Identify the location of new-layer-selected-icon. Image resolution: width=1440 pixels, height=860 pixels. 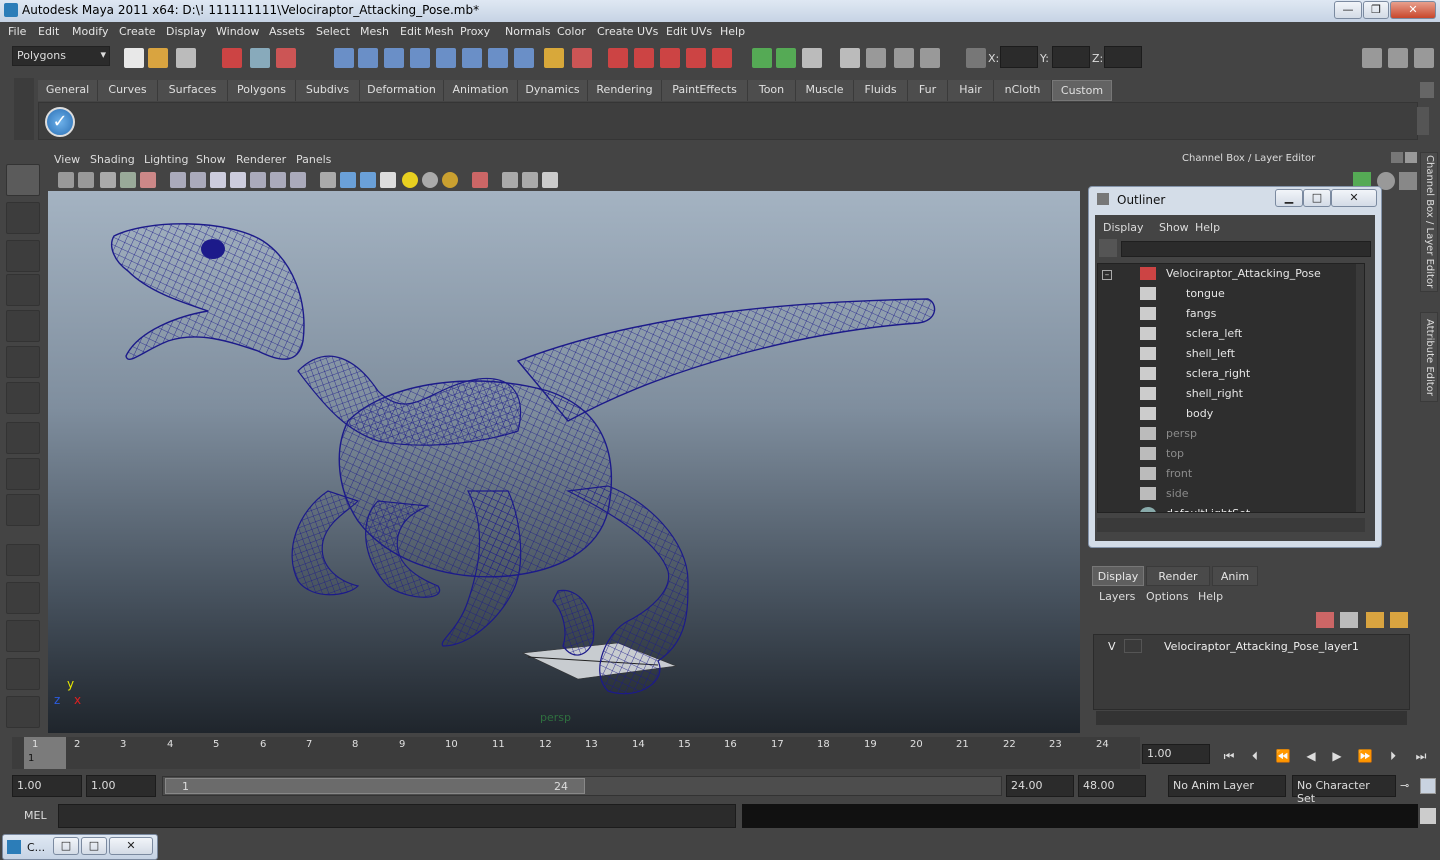
(1399, 620).